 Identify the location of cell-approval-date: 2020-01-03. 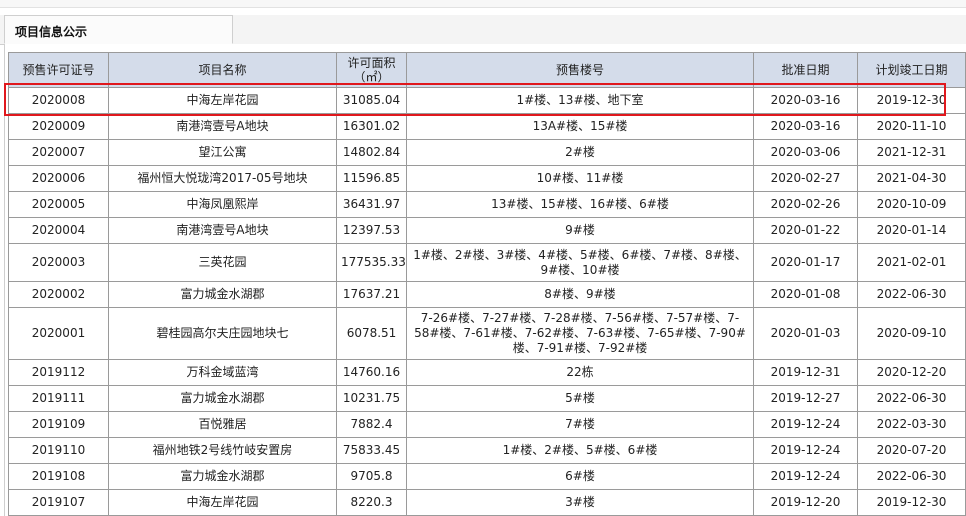
(805, 333).